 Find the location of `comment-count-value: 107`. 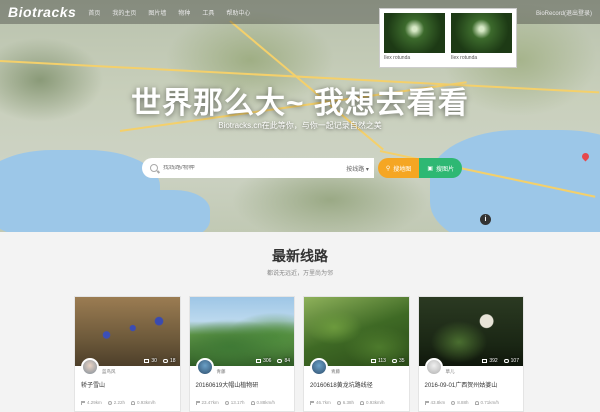

comment-count-value: 107 is located at coordinates (514, 361).